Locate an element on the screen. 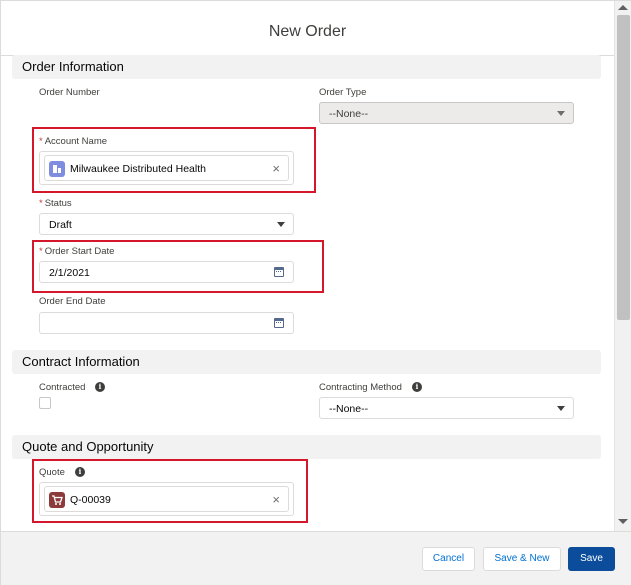  scroll-down-arrow-icon is located at coordinates (623, 521).